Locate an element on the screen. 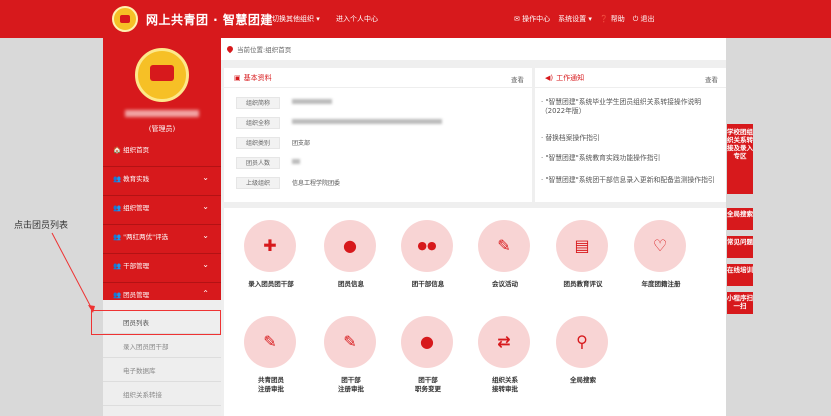 The height and width of the screenshot is (416, 831). work-notice-header: ◀) 工作通知 查看 is located at coordinates (630, 78).